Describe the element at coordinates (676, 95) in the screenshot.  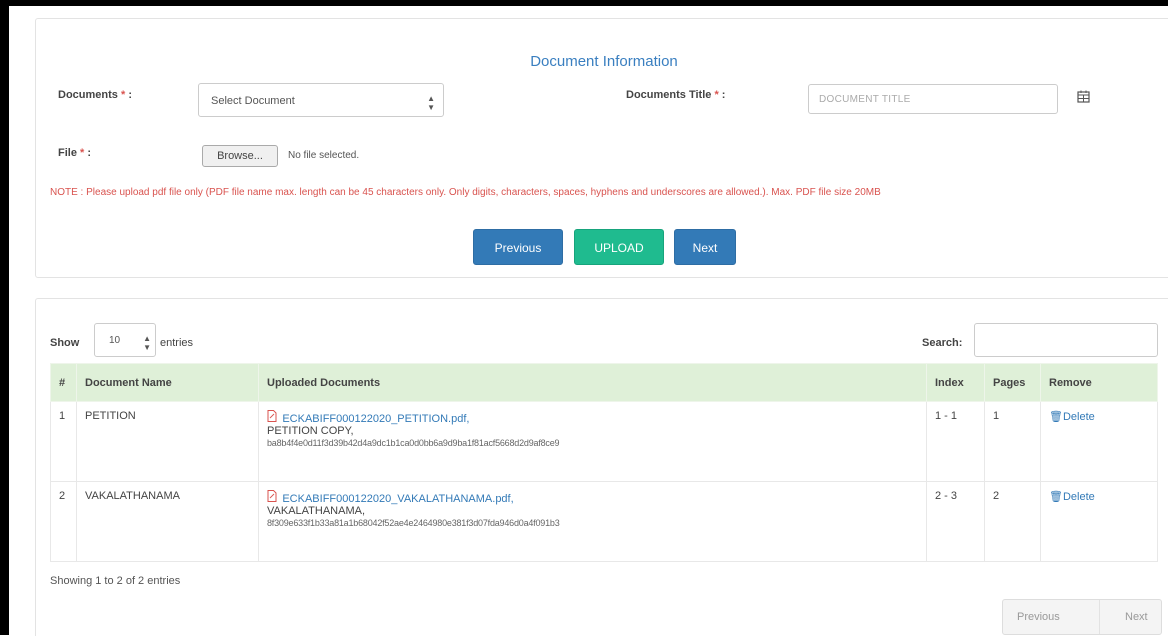
I see `documents-title-label: Documents Title * :` at that location.